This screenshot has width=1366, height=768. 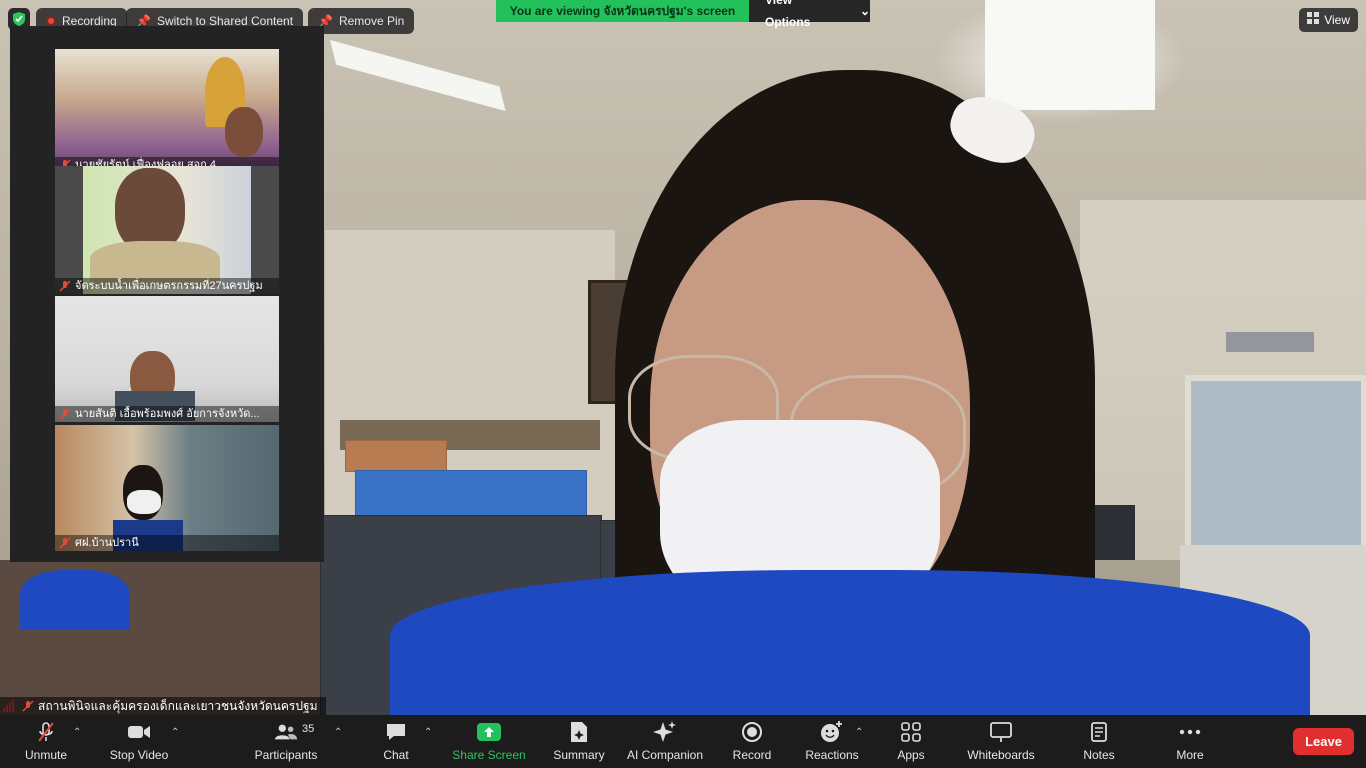 I want to click on audio-options-caret: ⌃, so click(x=77, y=732).